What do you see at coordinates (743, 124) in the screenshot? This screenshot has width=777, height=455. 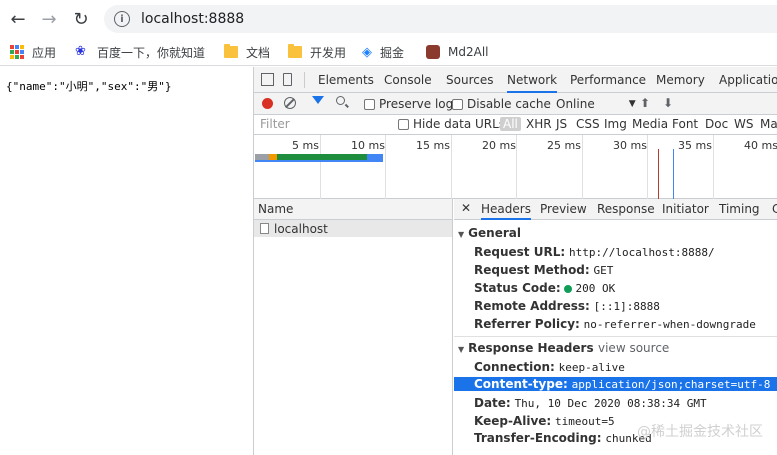 I see `filter-type-ws: WS` at bounding box center [743, 124].